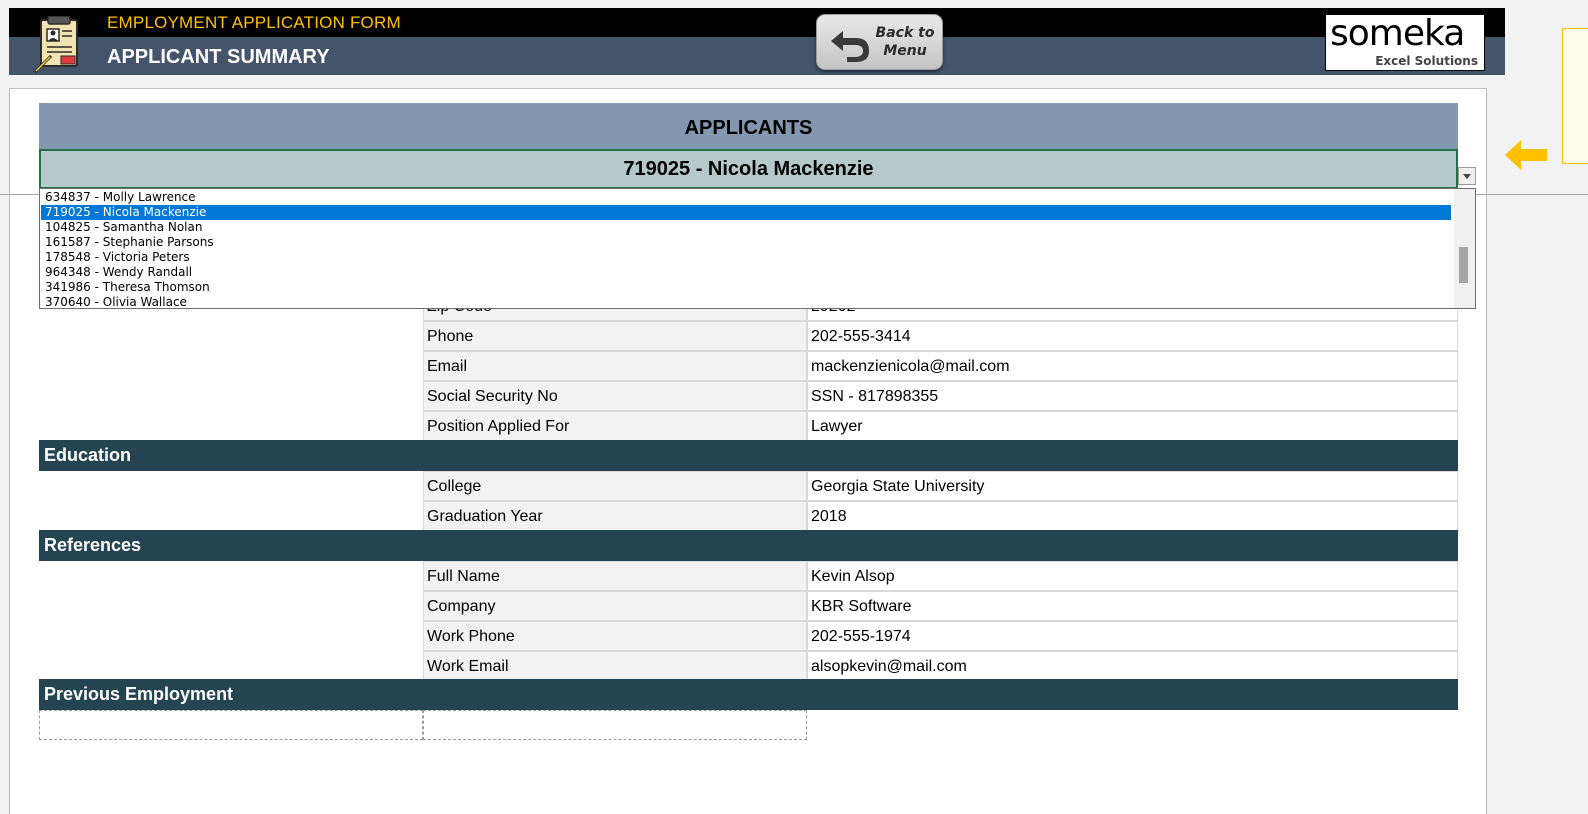  What do you see at coordinates (1132, 666) in the screenshot?
I see `reference-work-email-value: alsopkevin@mail.com` at bounding box center [1132, 666].